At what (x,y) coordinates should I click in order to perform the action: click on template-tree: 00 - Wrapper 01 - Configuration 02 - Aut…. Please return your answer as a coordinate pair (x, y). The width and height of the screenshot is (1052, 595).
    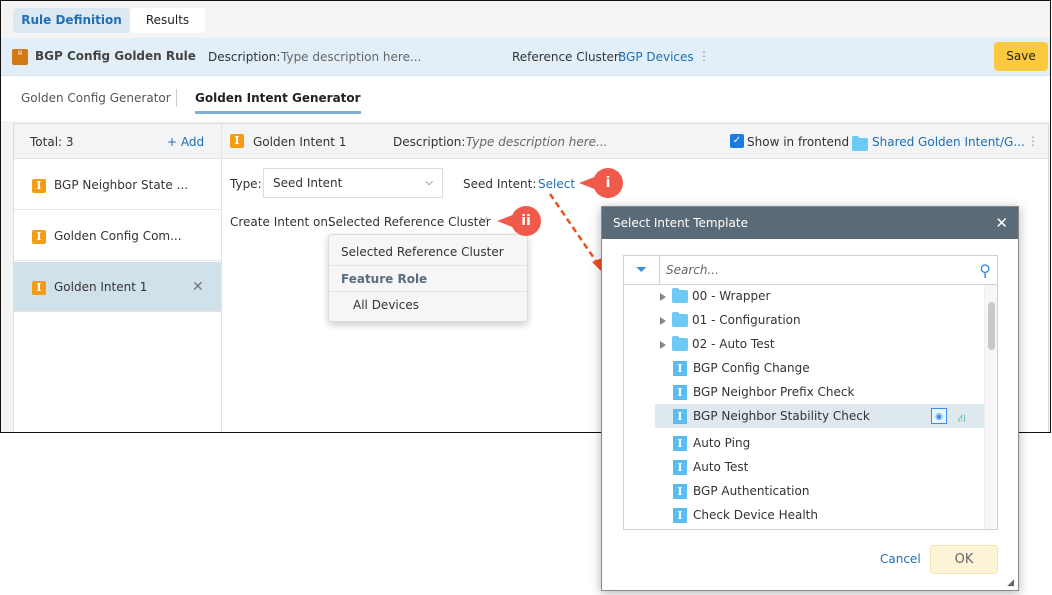
    Looking at the image, I should click on (810, 407).